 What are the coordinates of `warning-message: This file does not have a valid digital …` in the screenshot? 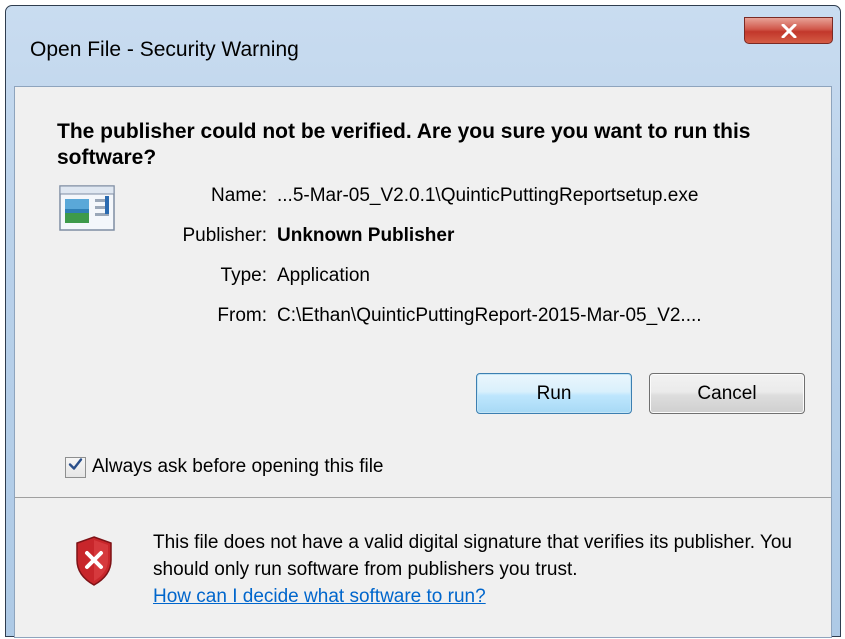 It's located at (483, 569).